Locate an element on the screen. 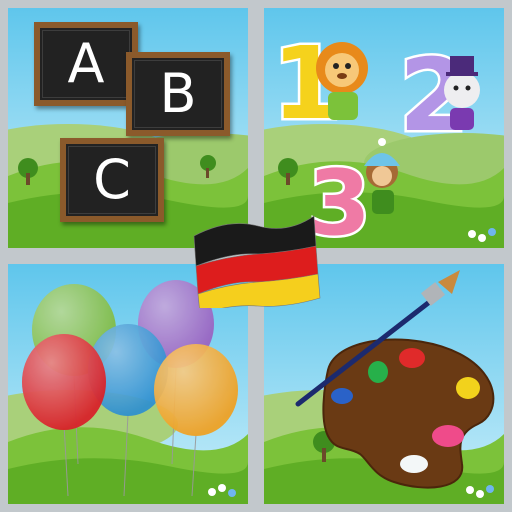 The image size is (512, 512). paint-blob-pink is located at coordinates (448, 436).